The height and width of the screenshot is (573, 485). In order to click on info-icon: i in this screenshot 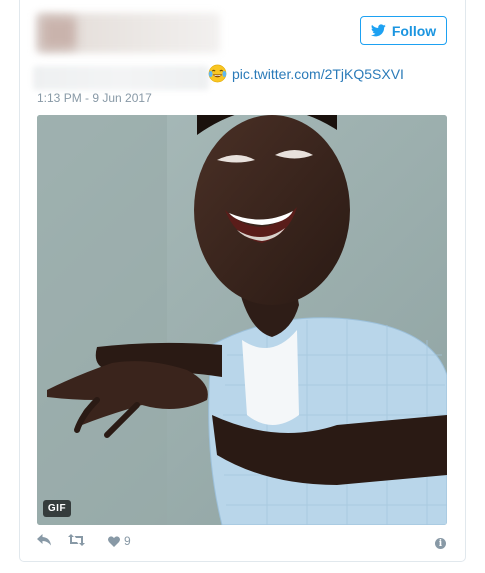, I will do `click(440, 543)`.